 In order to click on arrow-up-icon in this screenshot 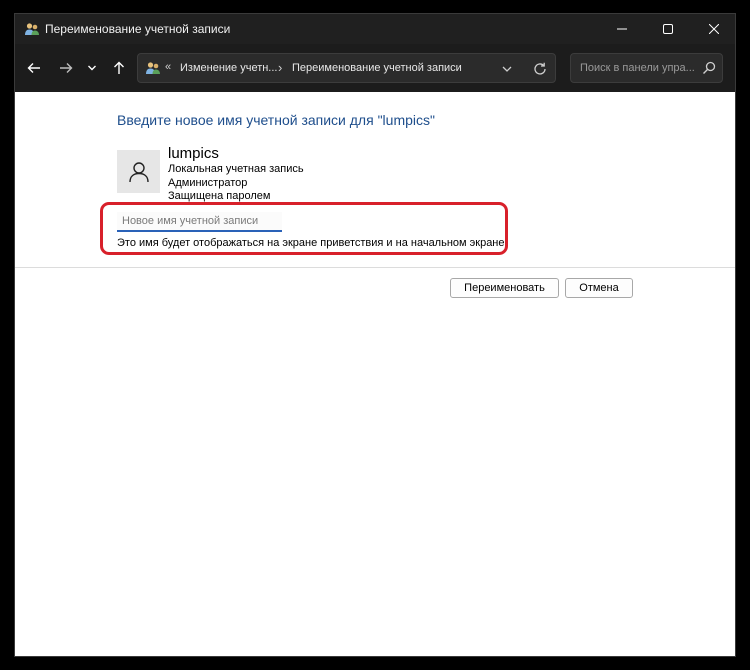, I will do `click(119, 67)`.